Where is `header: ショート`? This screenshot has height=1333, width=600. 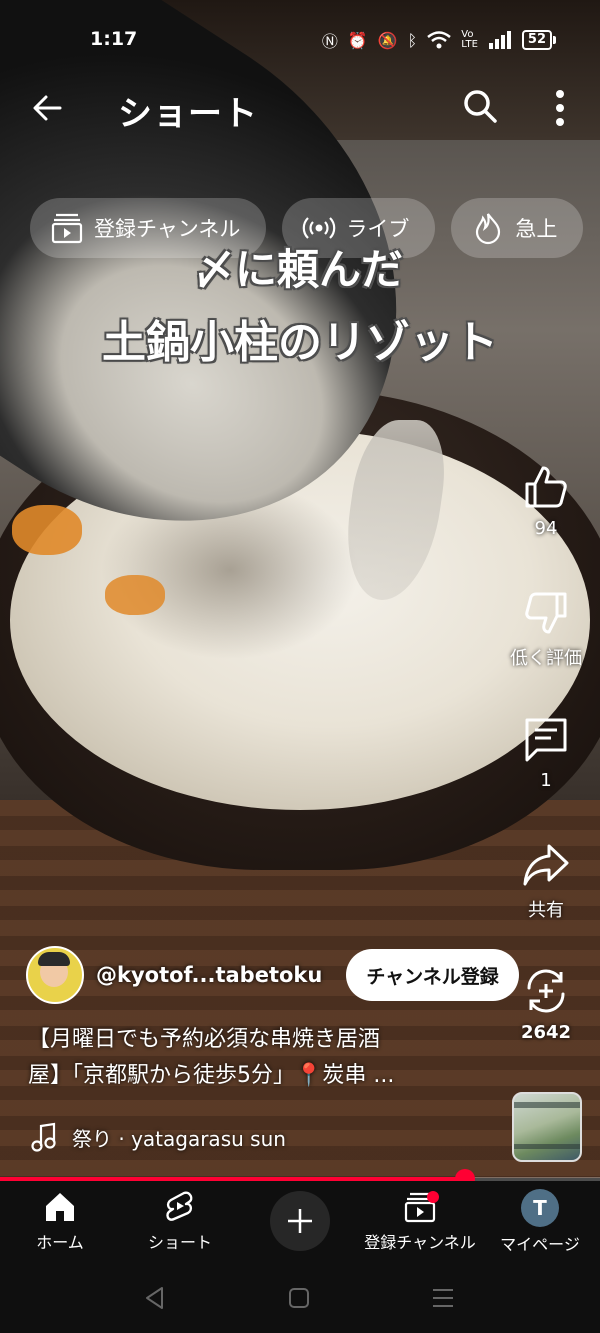
header: ショート is located at coordinates (300, 110).